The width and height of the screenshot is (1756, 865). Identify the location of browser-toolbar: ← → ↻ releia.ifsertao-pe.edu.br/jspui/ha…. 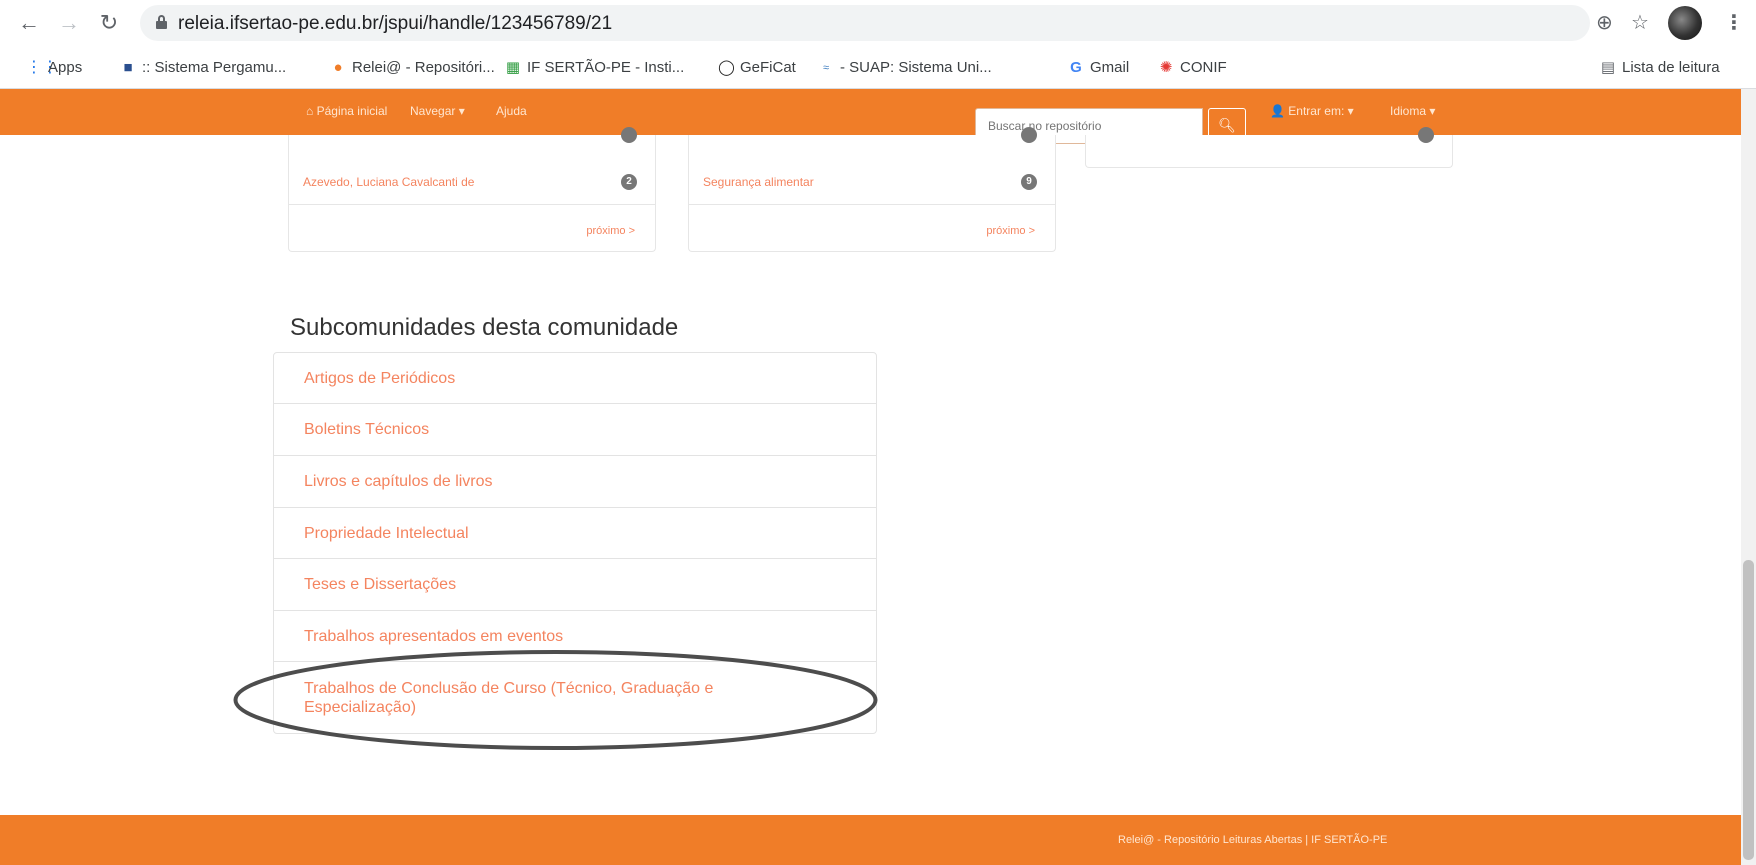
(878, 23).